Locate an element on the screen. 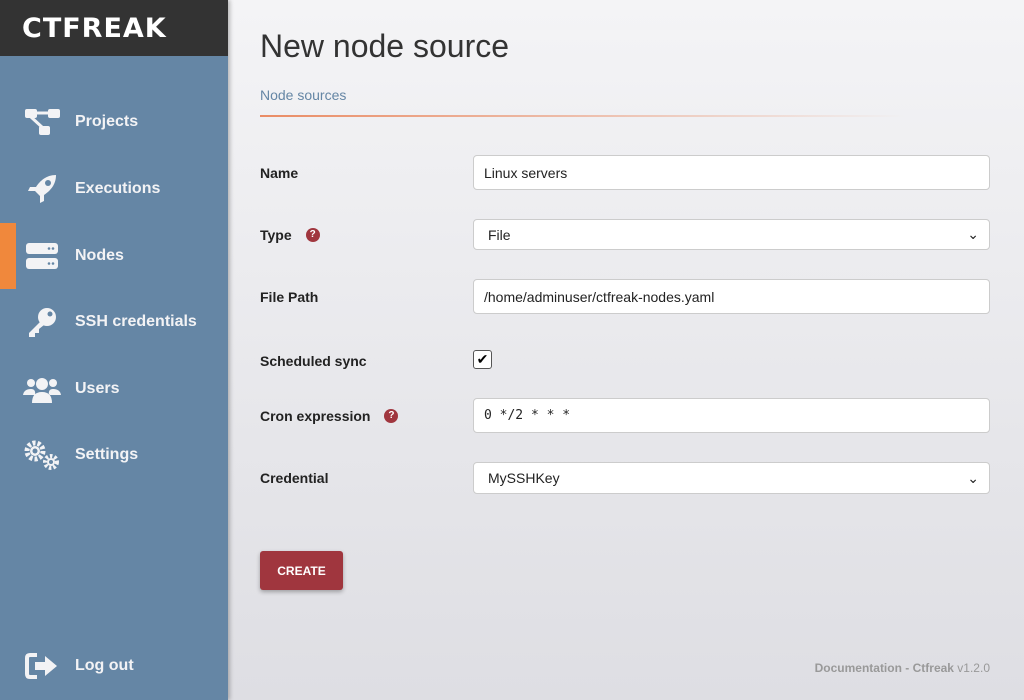  page-title: New node source is located at coordinates (385, 46).